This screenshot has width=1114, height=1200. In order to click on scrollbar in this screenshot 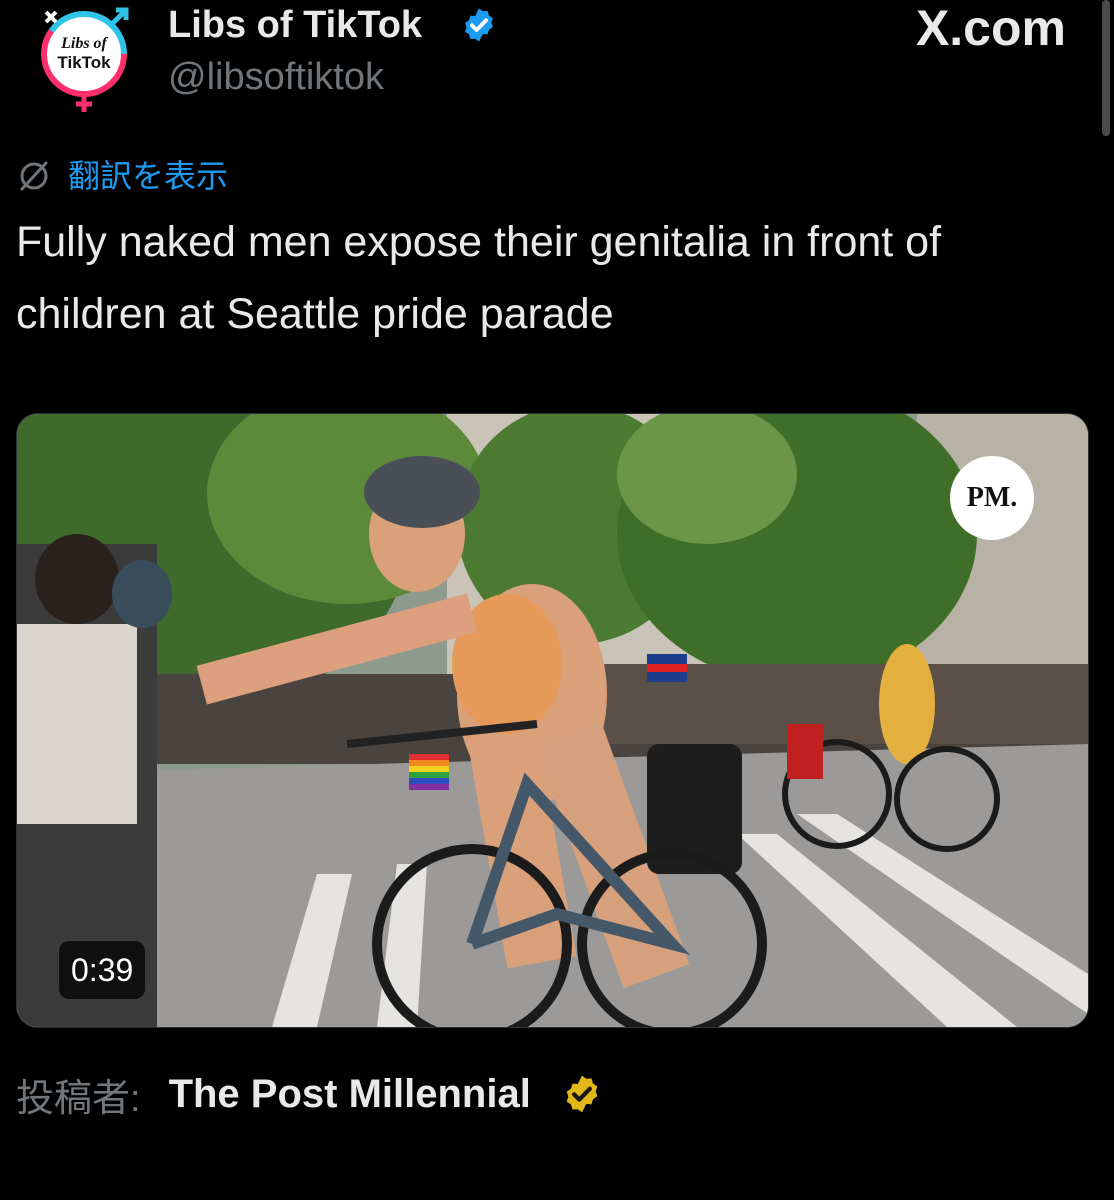, I will do `click(1106, 68)`.